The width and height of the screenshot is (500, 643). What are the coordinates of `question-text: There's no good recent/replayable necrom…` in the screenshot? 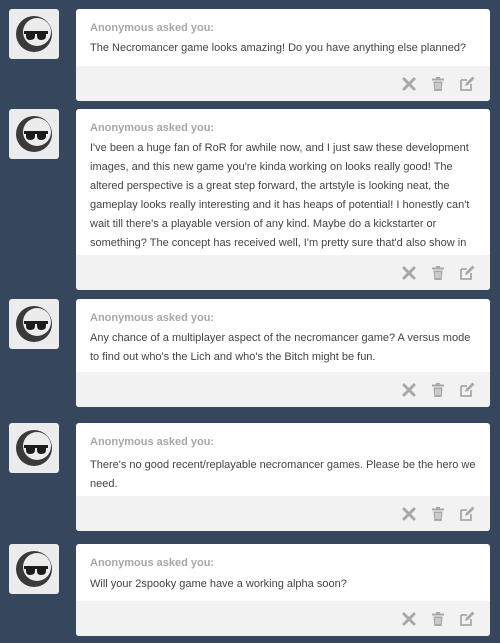 It's located at (283, 474).